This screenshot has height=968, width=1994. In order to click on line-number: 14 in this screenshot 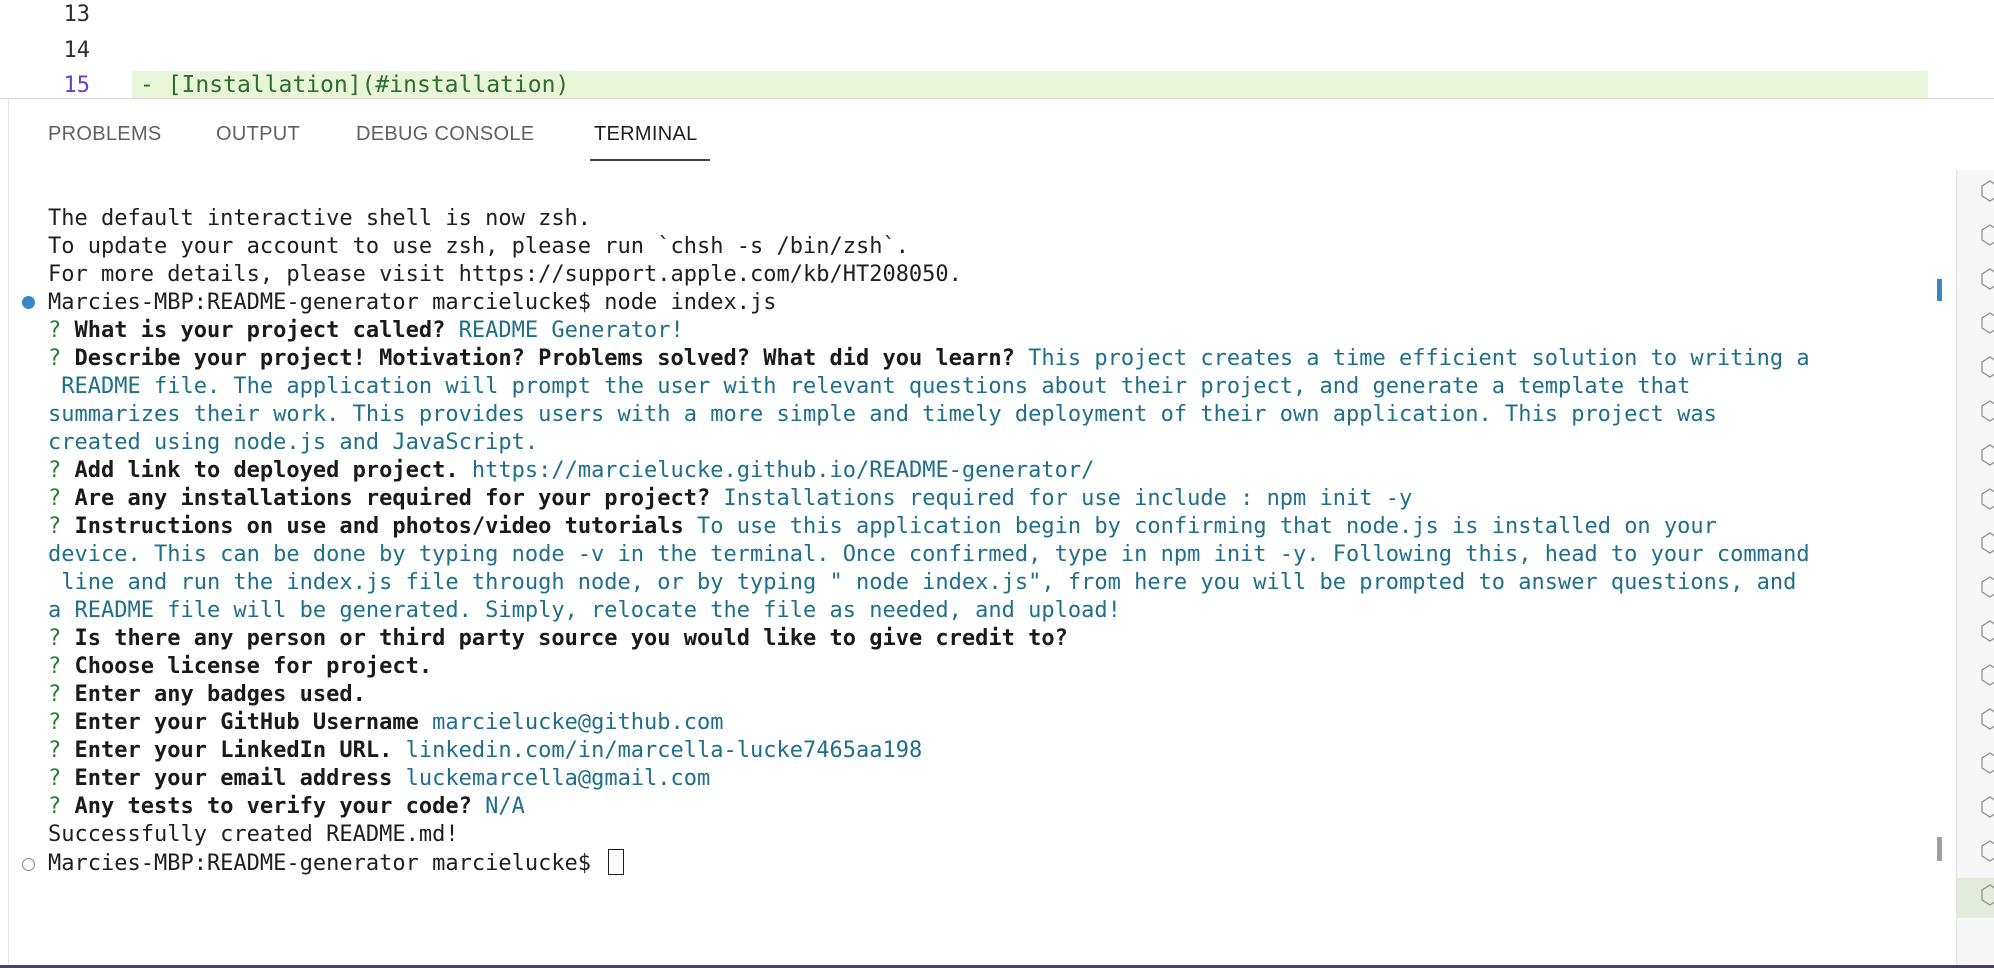, I will do `click(77, 50)`.